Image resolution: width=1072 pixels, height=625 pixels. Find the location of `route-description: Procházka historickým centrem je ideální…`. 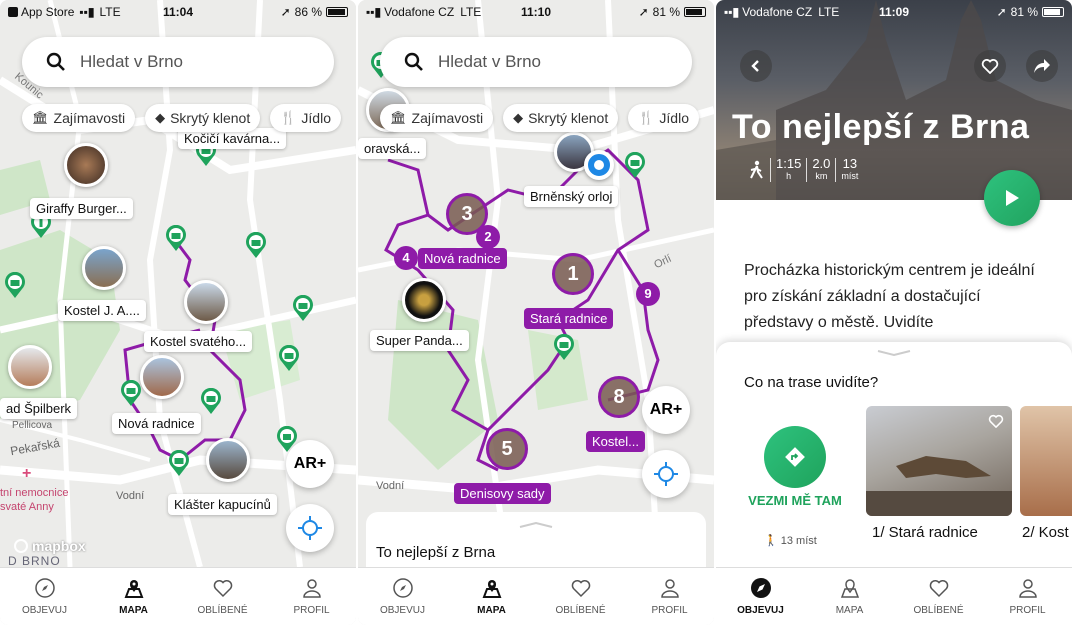

route-description: Procházka historickým centrem je ideální… is located at coordinates (889, 296).